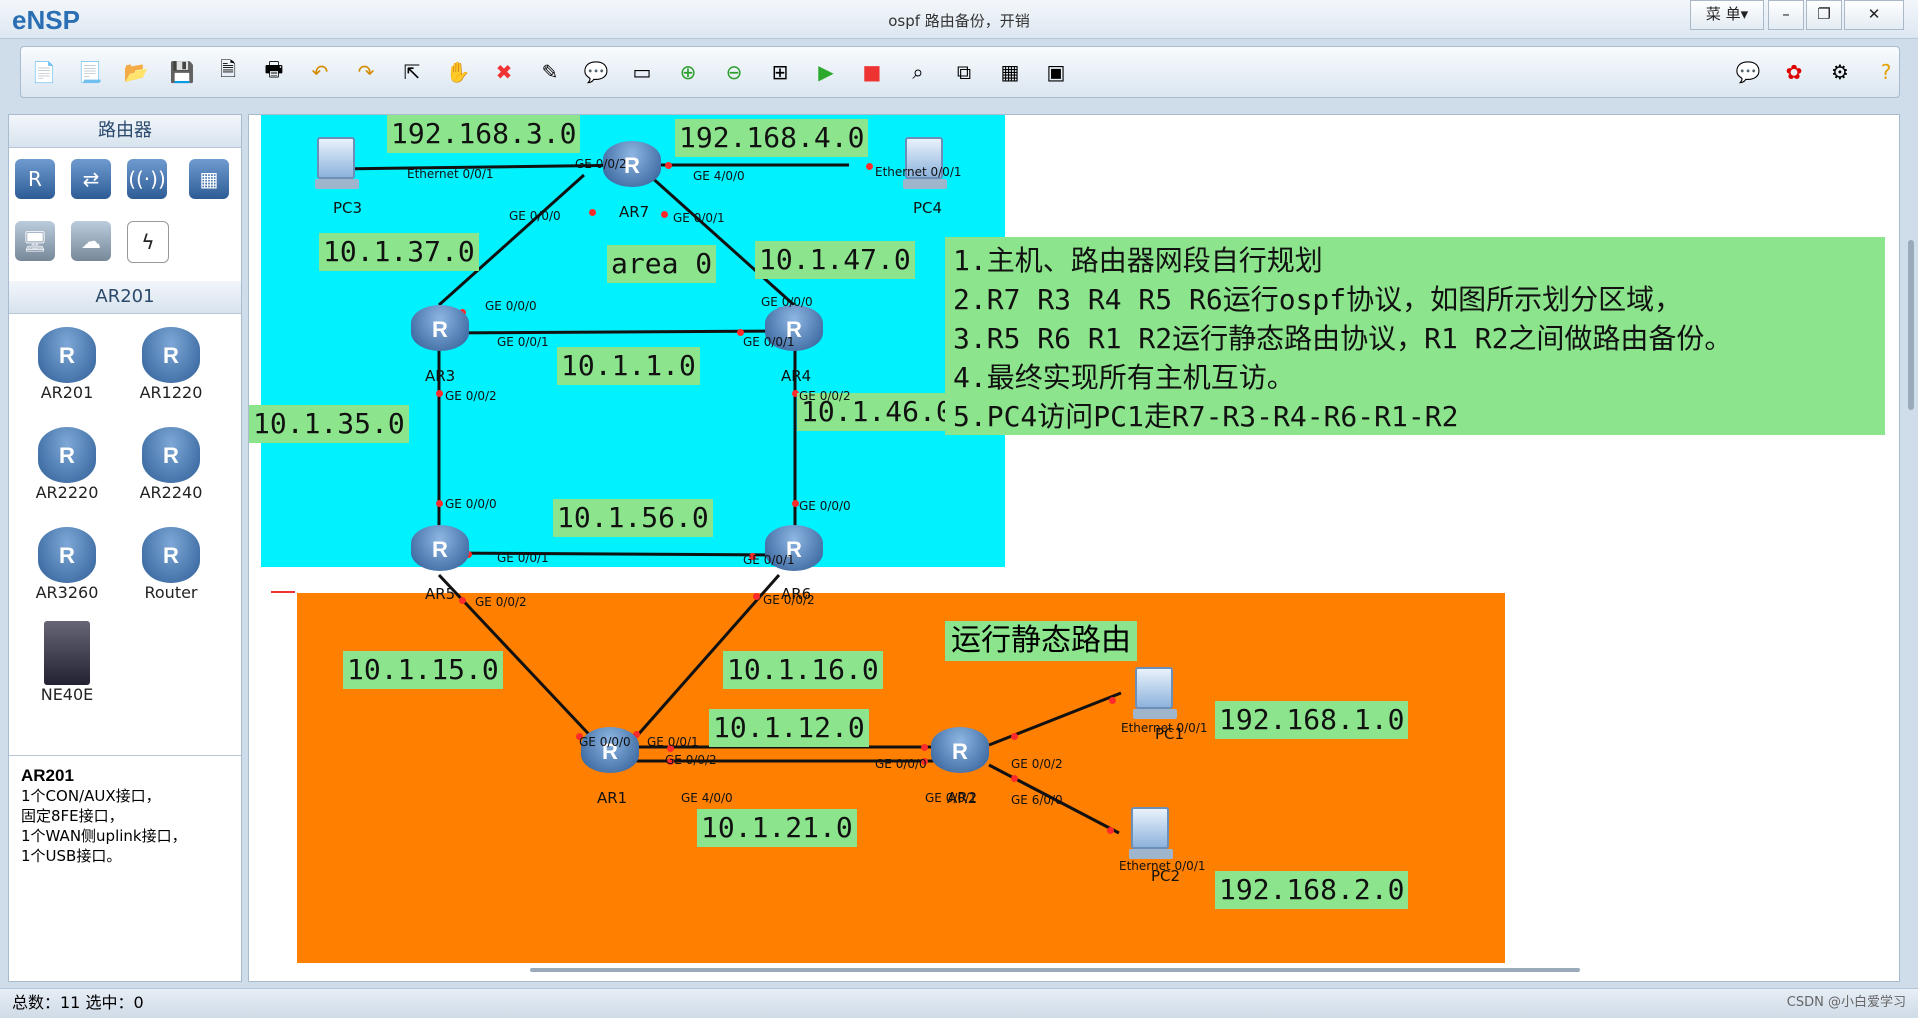 The image size is (1918, 1018). Describe the element at coordinates (734, 72) in the screenshot. I see `zoom-out-icon: ⊖` at that location.